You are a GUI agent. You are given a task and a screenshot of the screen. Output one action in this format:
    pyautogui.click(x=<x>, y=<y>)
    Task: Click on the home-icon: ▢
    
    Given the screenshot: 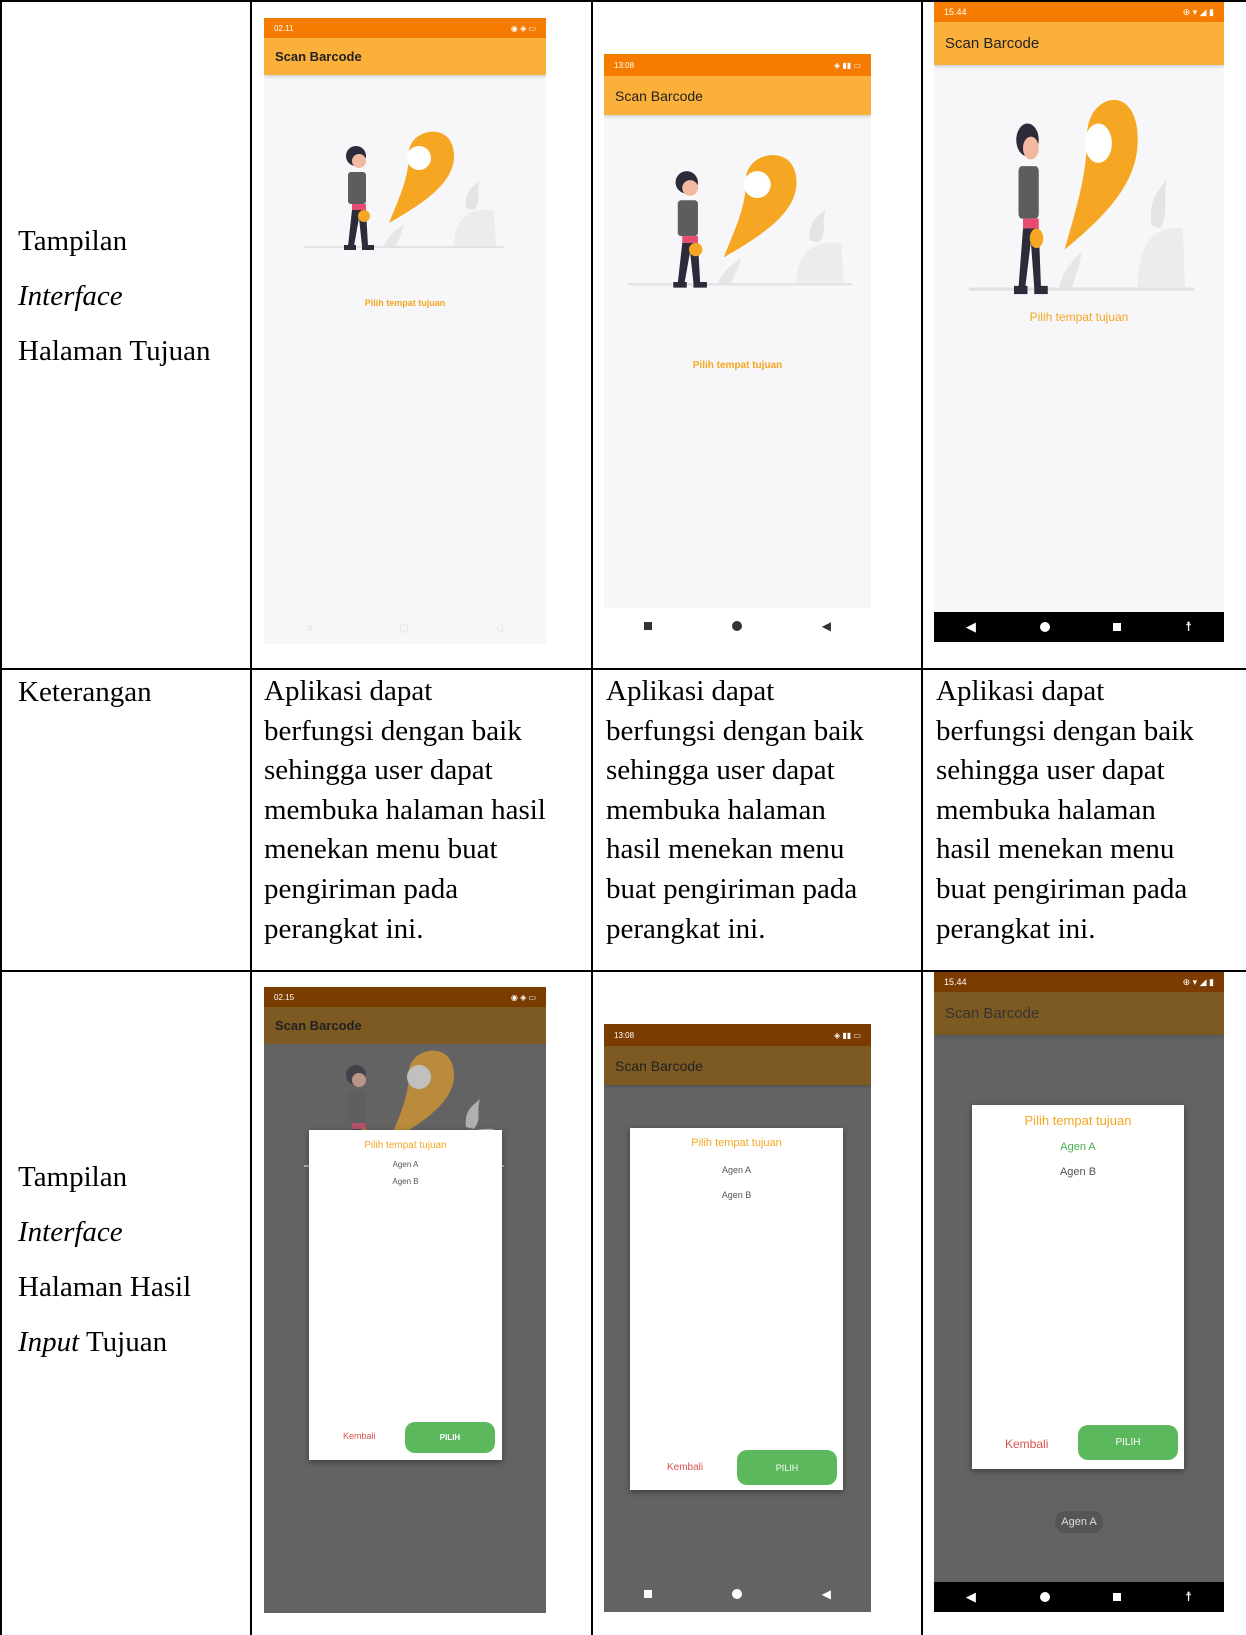 What is the action you would take?
    pyautogui.click(x=403, y=628)
    